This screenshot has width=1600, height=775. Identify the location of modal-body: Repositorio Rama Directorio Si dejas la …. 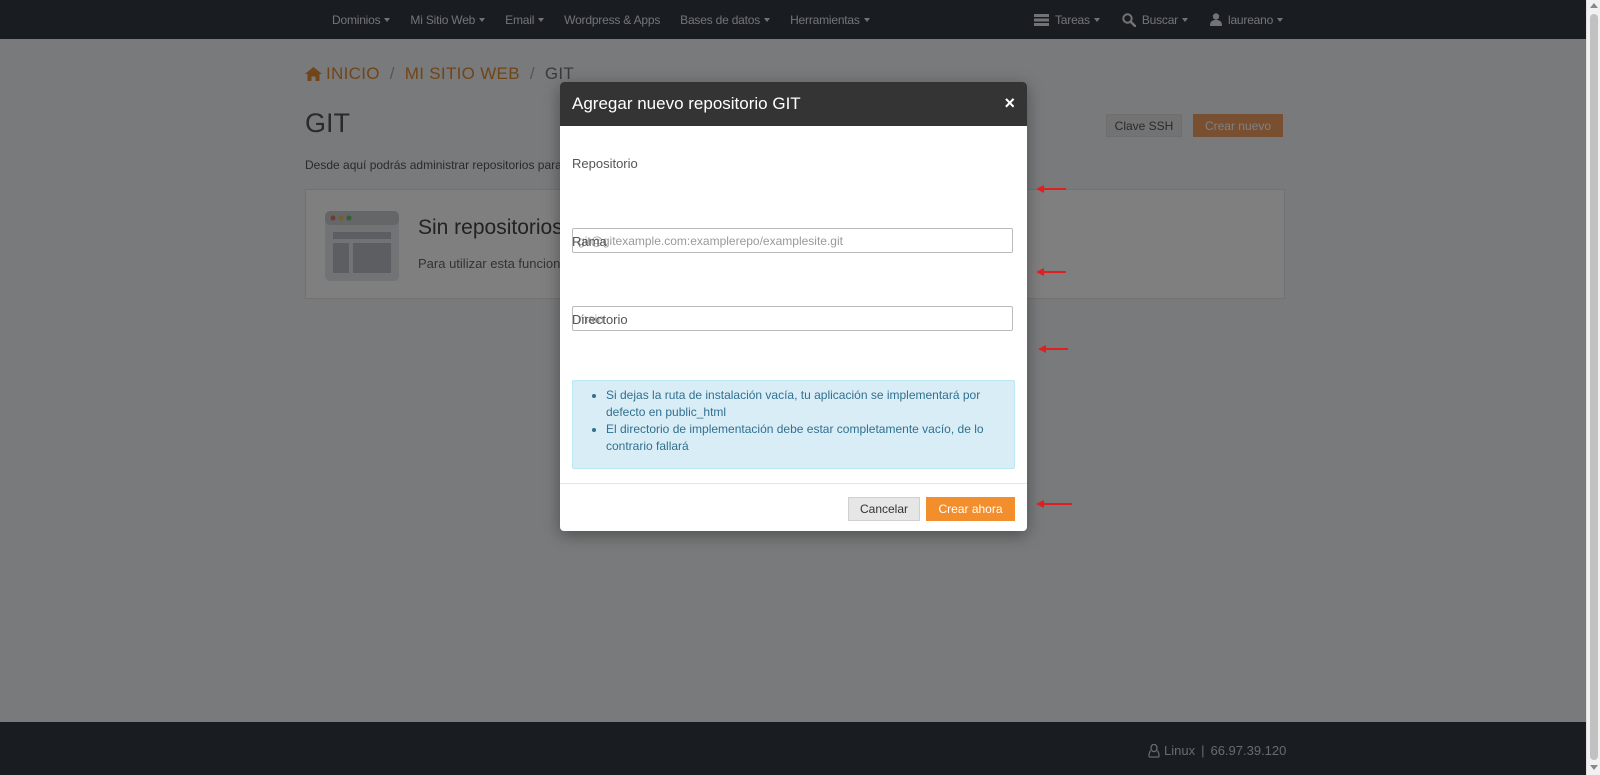
(793, 304).